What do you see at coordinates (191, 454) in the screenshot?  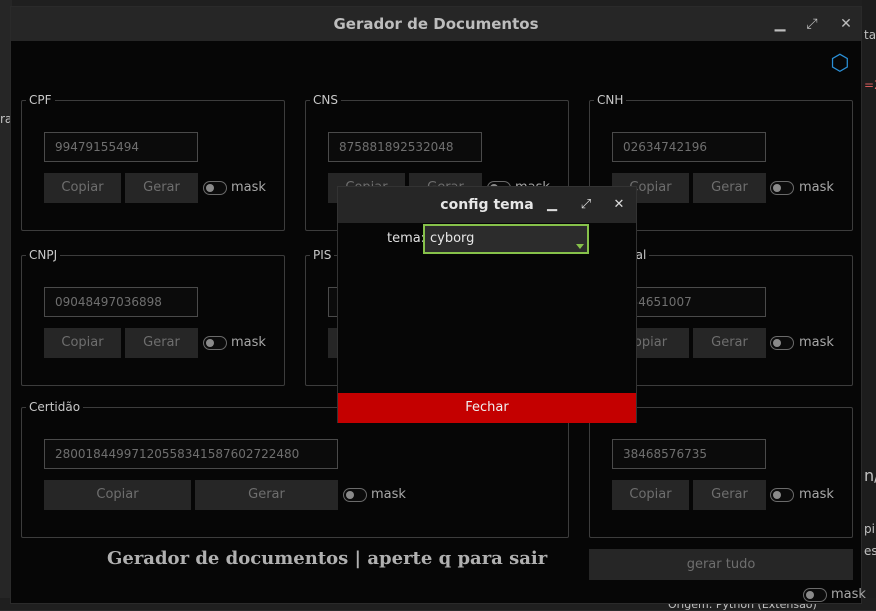 I see `certidao-field: 28001844997120558341587602722480` at bounding box center [191, 454].